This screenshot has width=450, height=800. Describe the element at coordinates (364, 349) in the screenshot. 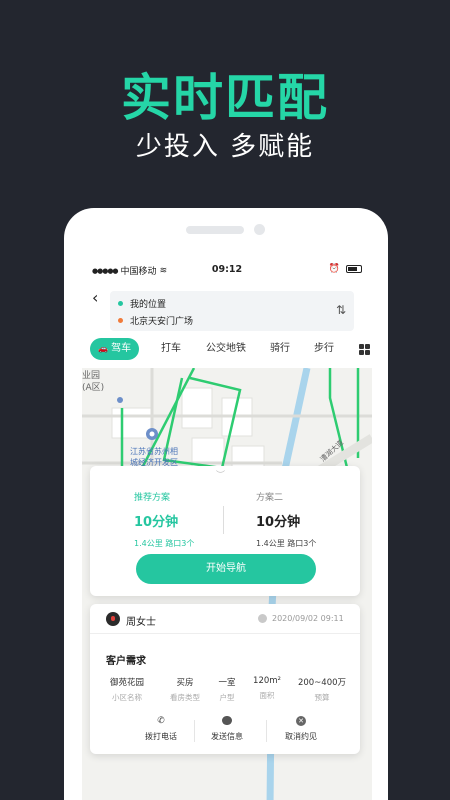

I see `more-grid-icon` at that location.